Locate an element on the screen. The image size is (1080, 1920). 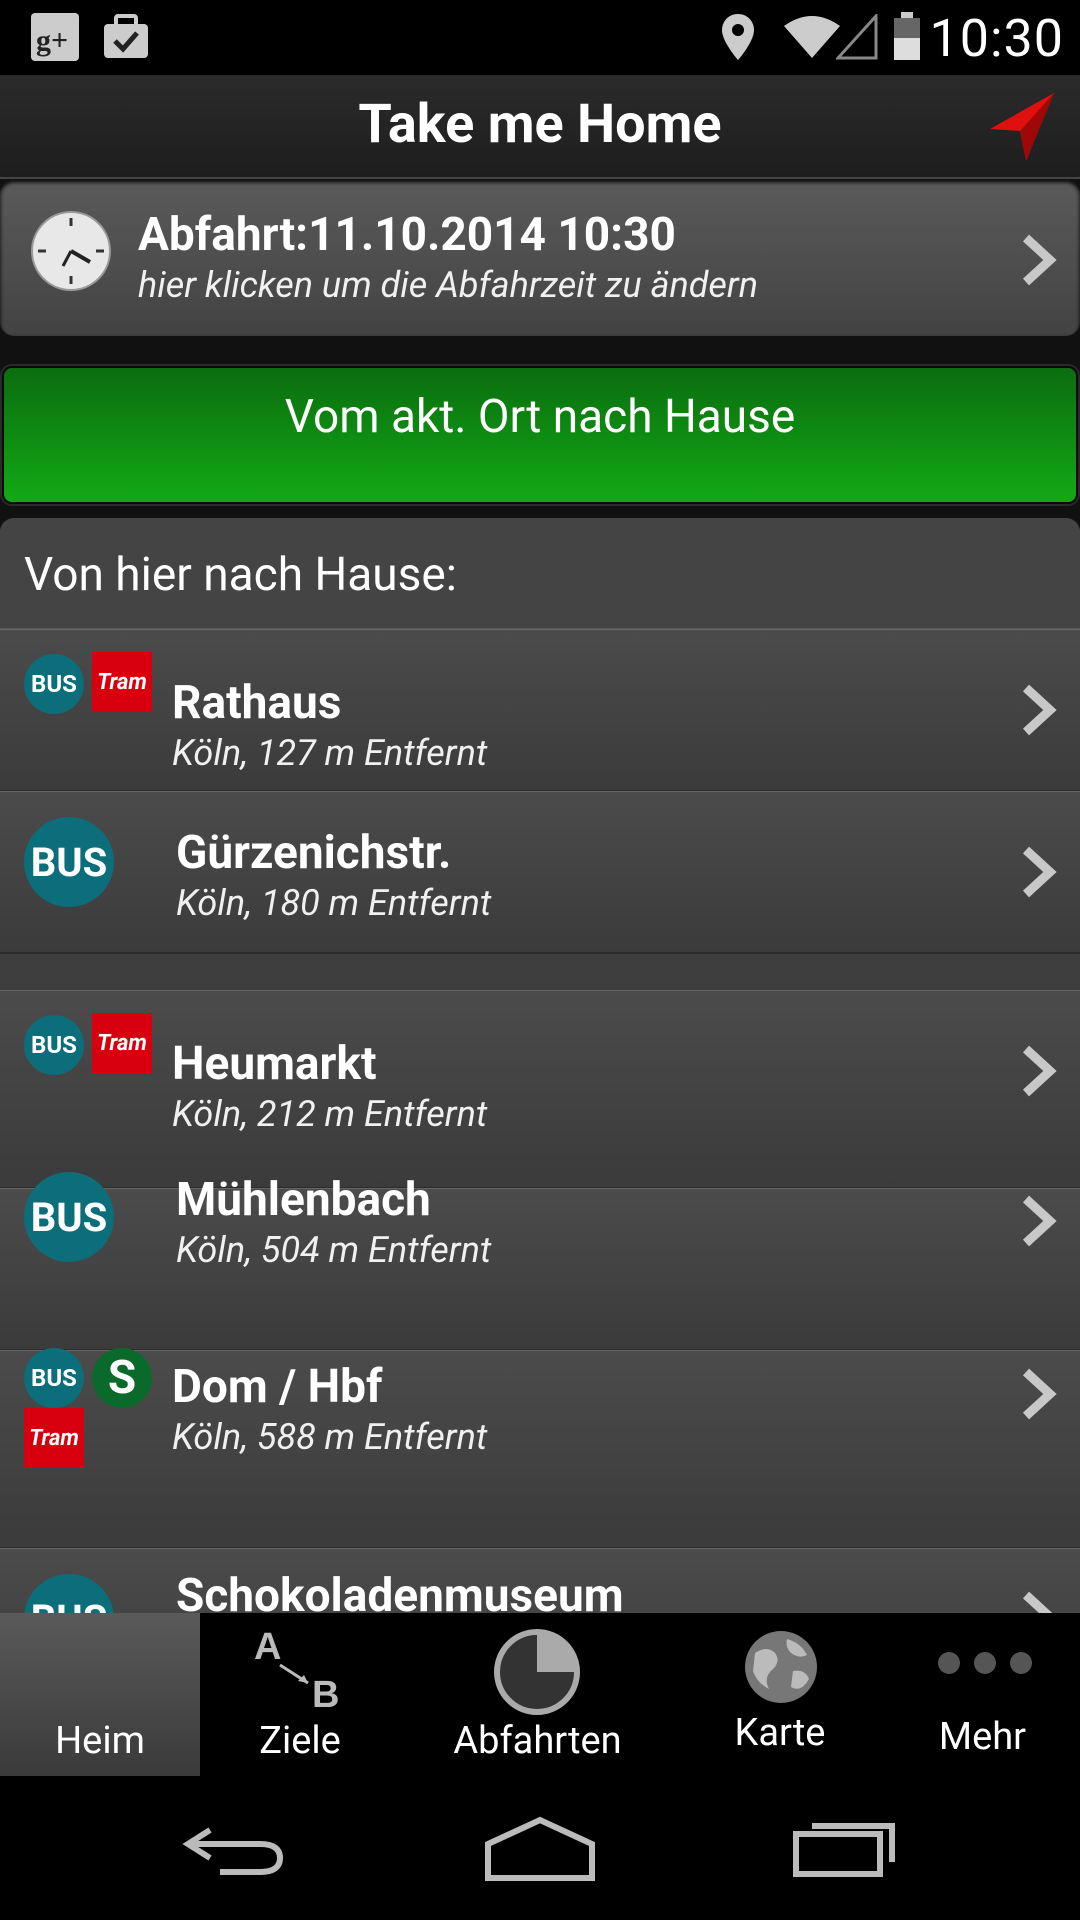
departure-subtitle: hier klicken um die Abfahrzeit zu ändern is located at coordinates (448, 285).